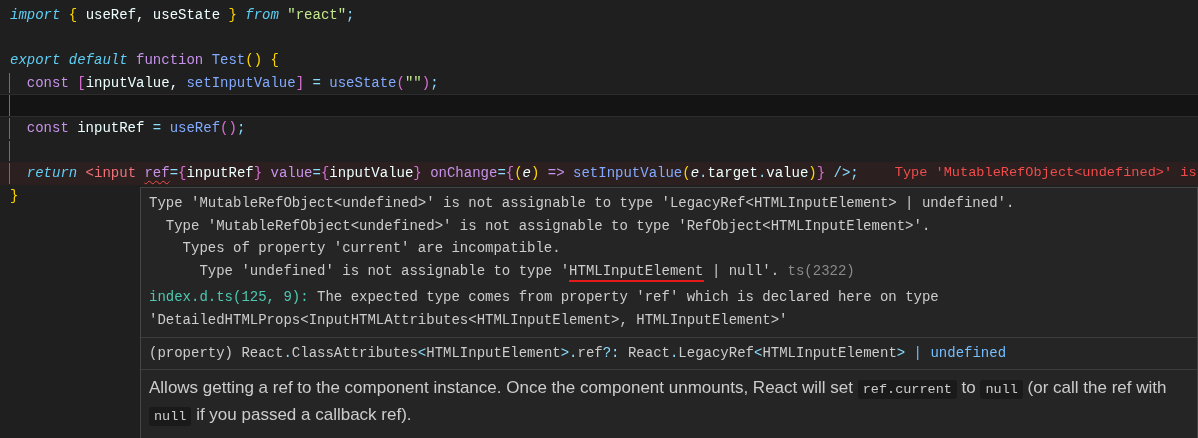 The image size is (1198, 438). I want to click on related-info: index.d.ts(125, 9): The expected type comes from property 'ref' which is declared here on type 'DetailedHTMLProps<InputHTMLAttributes<HTMLInputElement>, HTMLInputElement>', so click(544, 309).